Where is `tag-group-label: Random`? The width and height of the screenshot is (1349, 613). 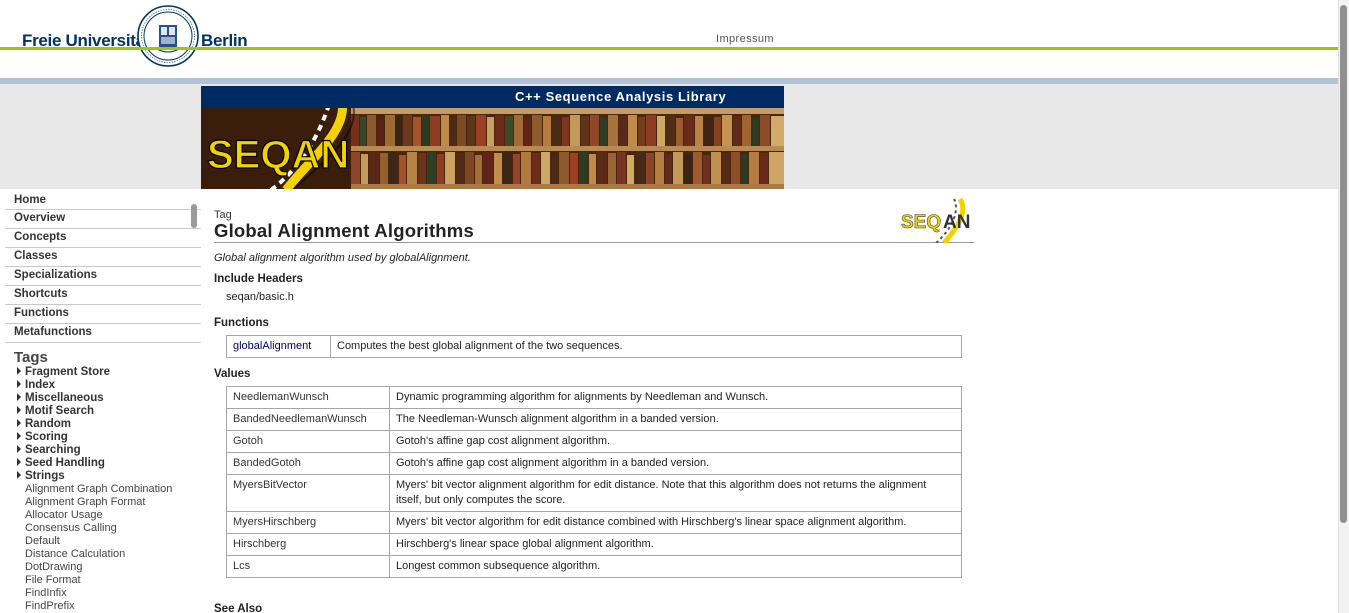 tag-group-label: Random is located at coordinates (48, 424).